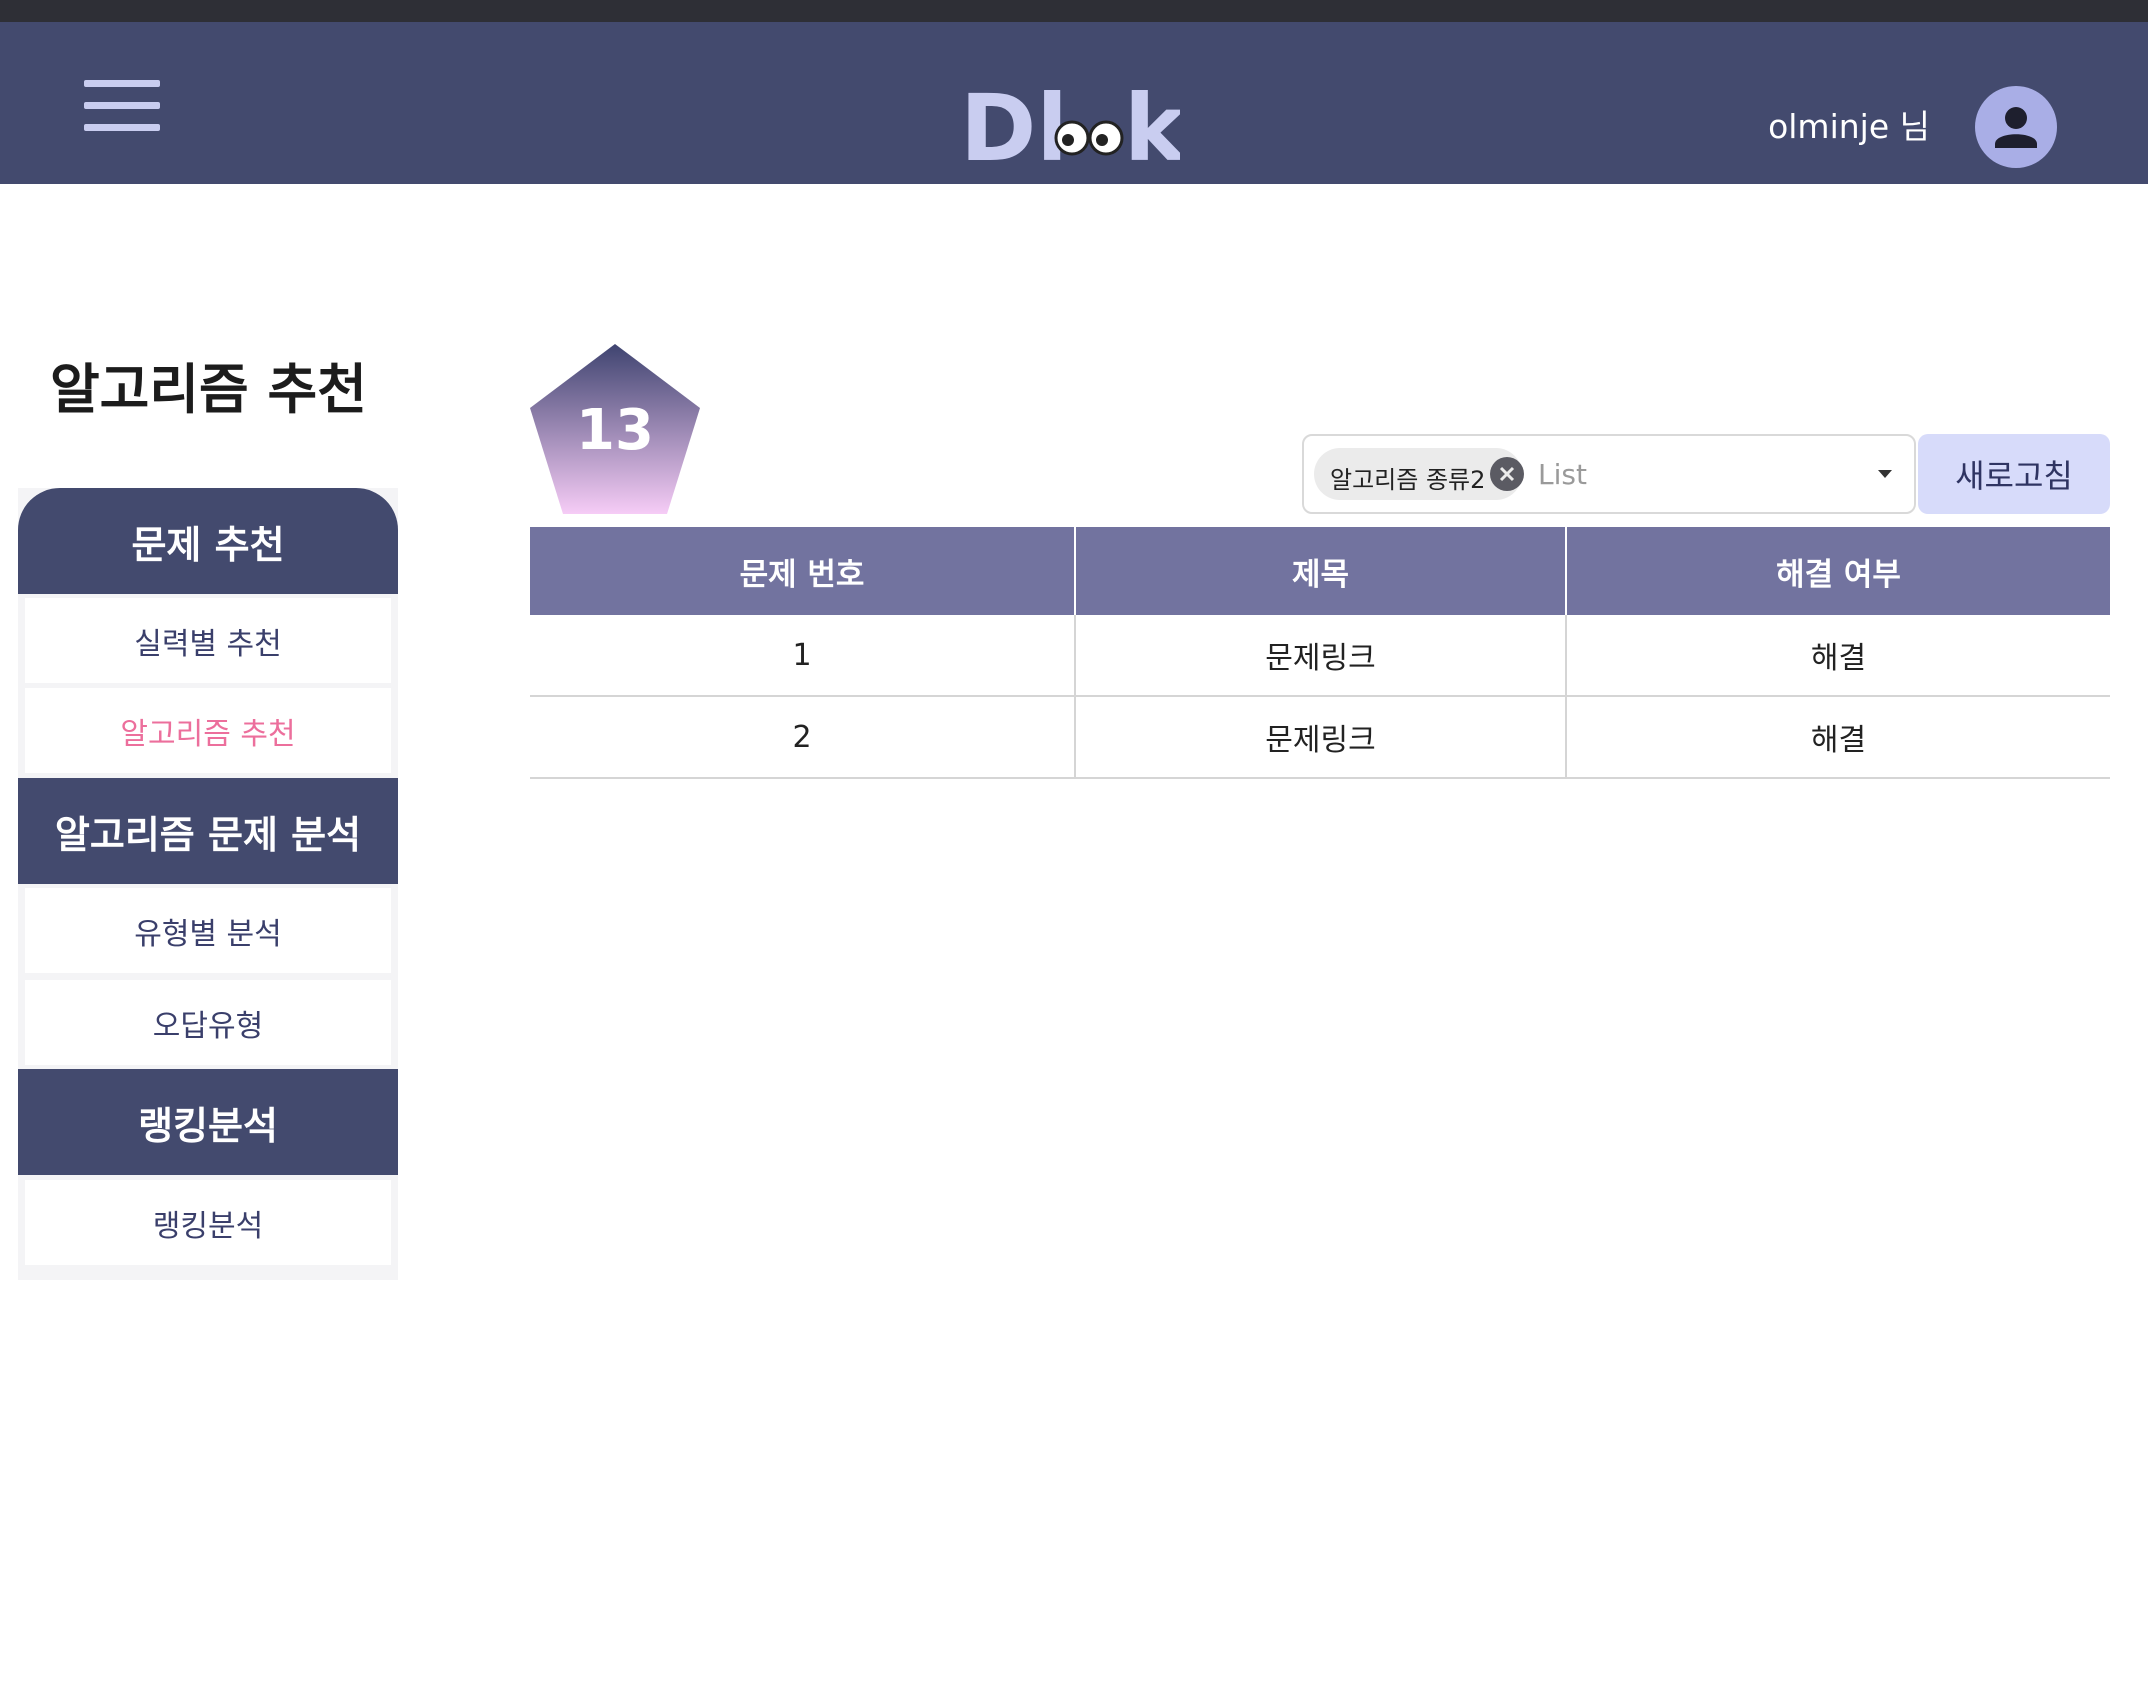  I want to click on chip-label: 알고리즘 종류2, so click(1408, 480).